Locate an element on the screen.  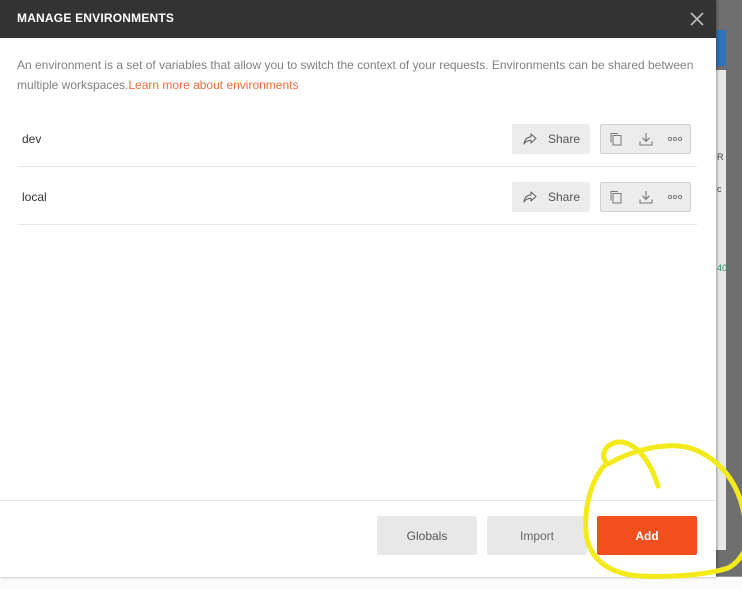
import-button: Import is located at coordinates (537, 535).